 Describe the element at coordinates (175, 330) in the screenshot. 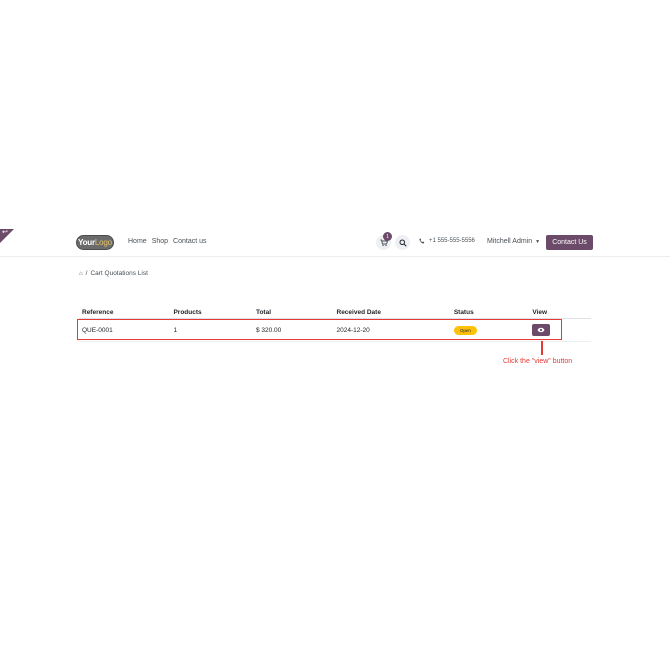

I see `cell-products: 1` at that location.